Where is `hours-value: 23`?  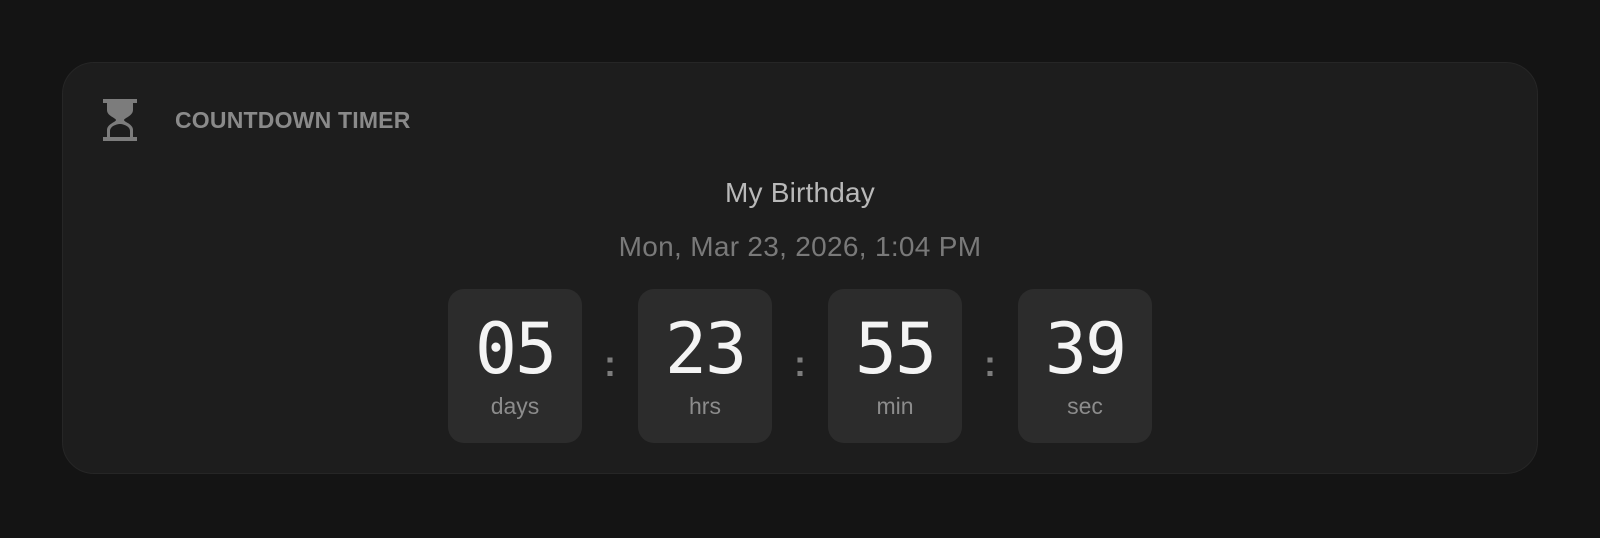
hours-value: 23 is located at coordinates (705, 349).